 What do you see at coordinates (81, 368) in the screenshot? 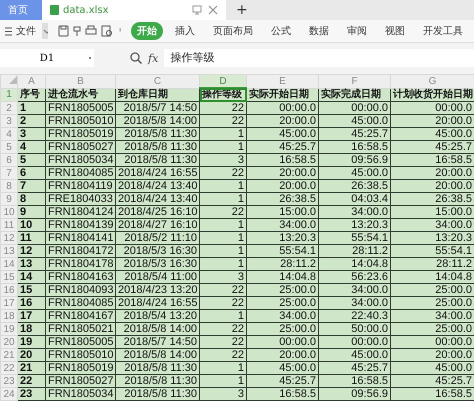
I see `table-cell: FRN1805019` at bounding box center [81, 368].